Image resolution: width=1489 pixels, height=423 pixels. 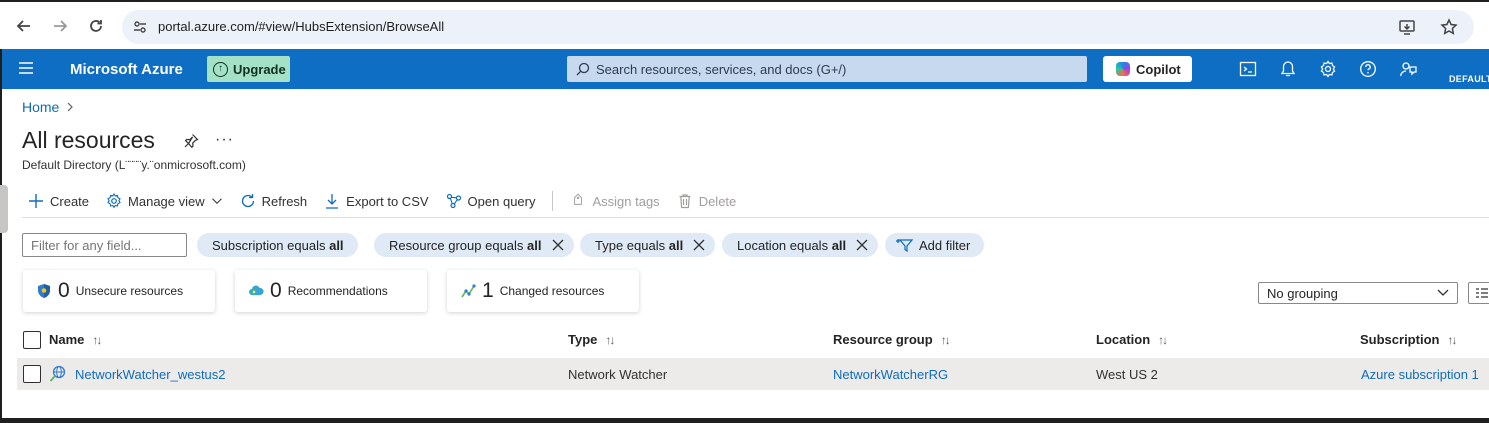 I want to click on filter-pill-type: Type equals all, so click(x=648, y=245).